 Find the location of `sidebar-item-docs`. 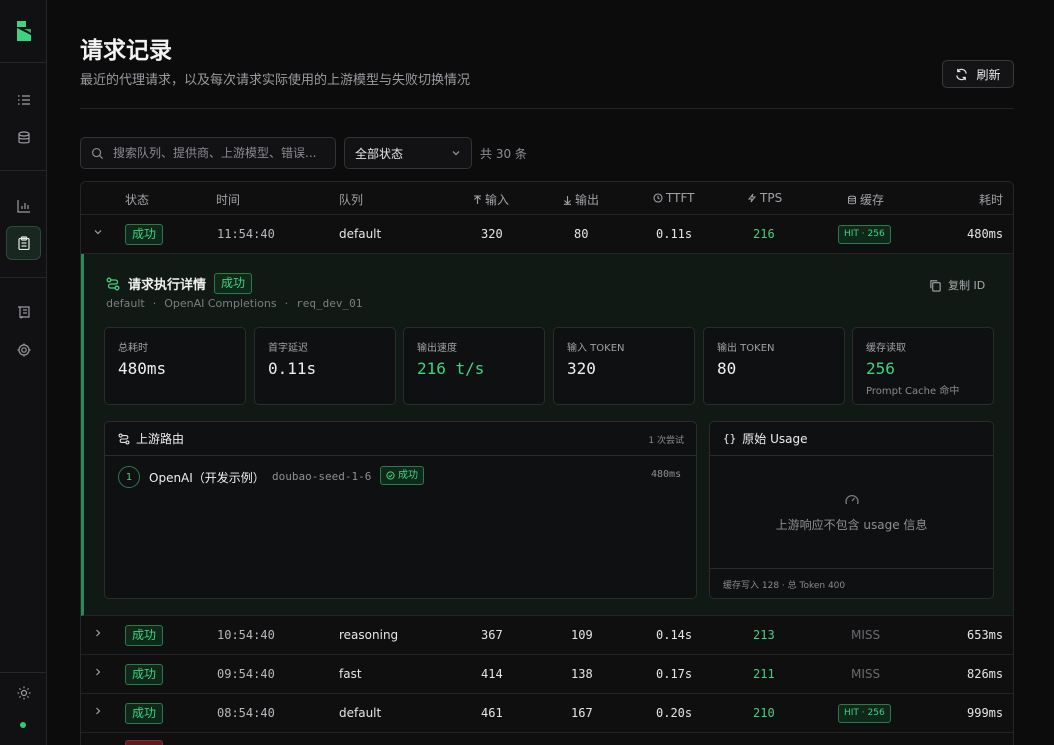

sidebar-item-docs is located at coordinates (23, 312).